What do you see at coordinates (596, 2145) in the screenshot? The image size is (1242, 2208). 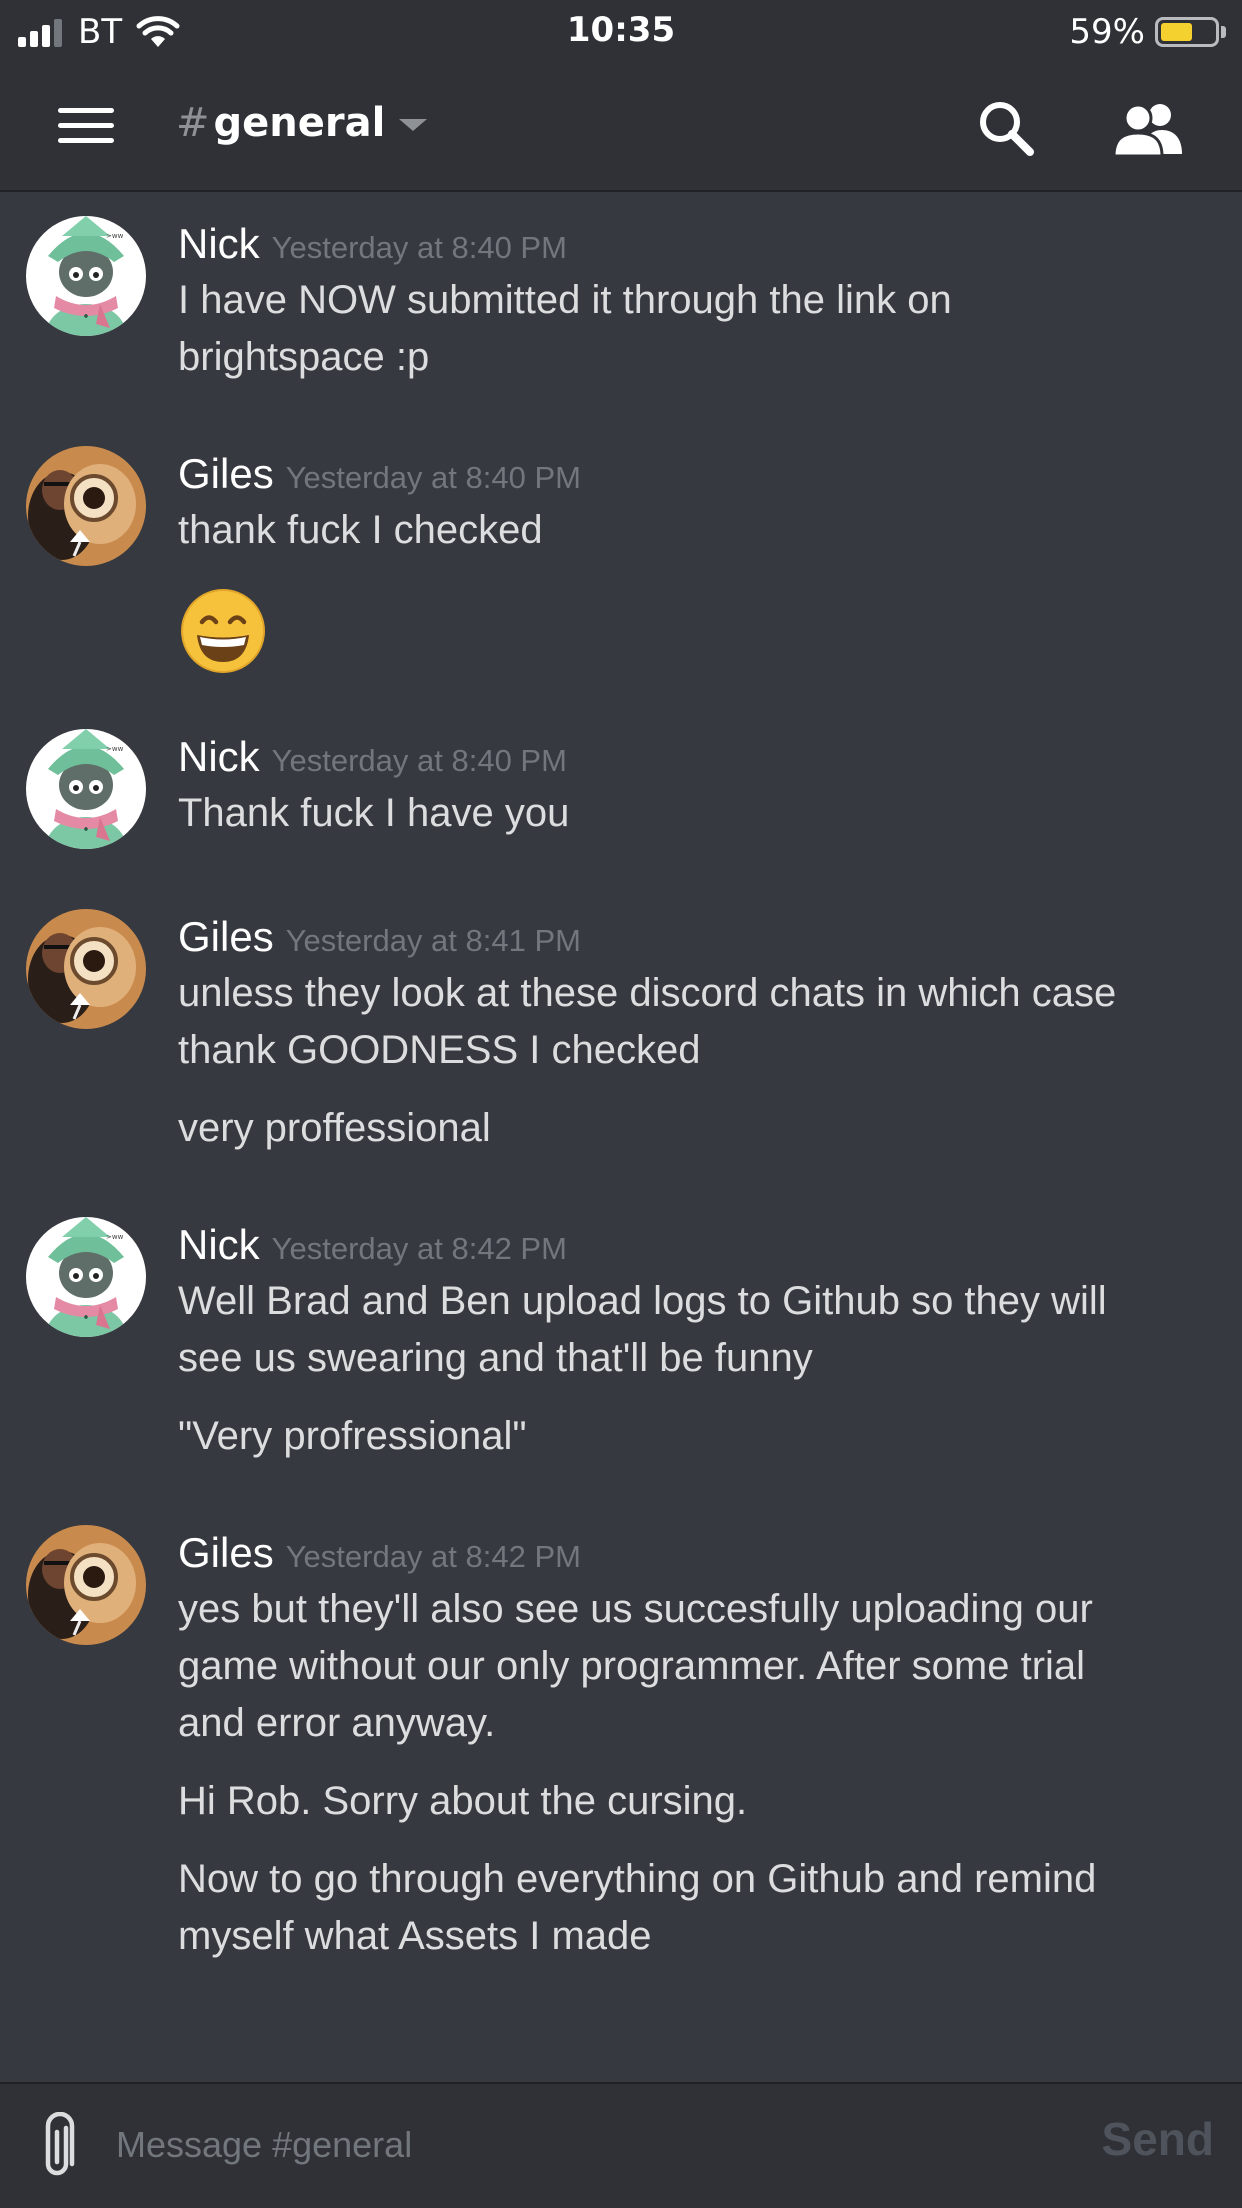 I see `message-input` at bounding box center [596, 2145].